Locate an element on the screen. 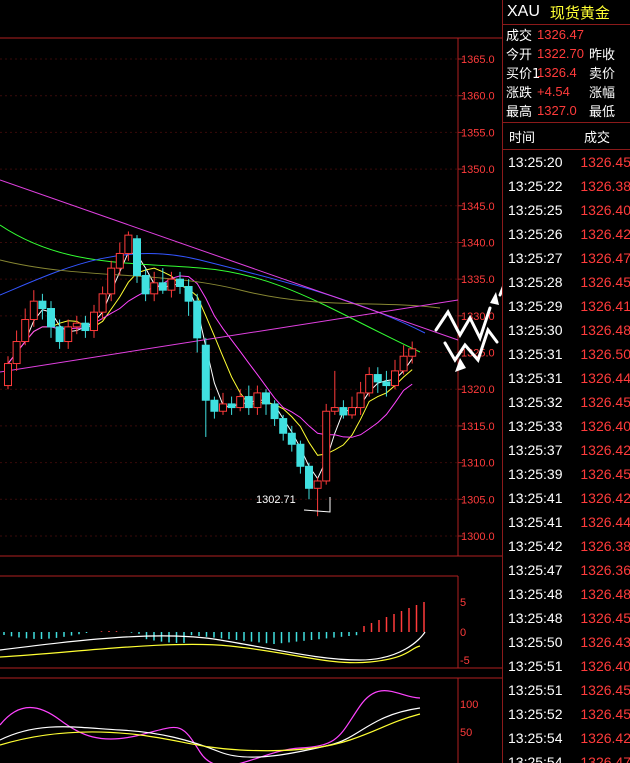  tick-row: 13:25:50 1326.43 is located at coordinates (566, 642).